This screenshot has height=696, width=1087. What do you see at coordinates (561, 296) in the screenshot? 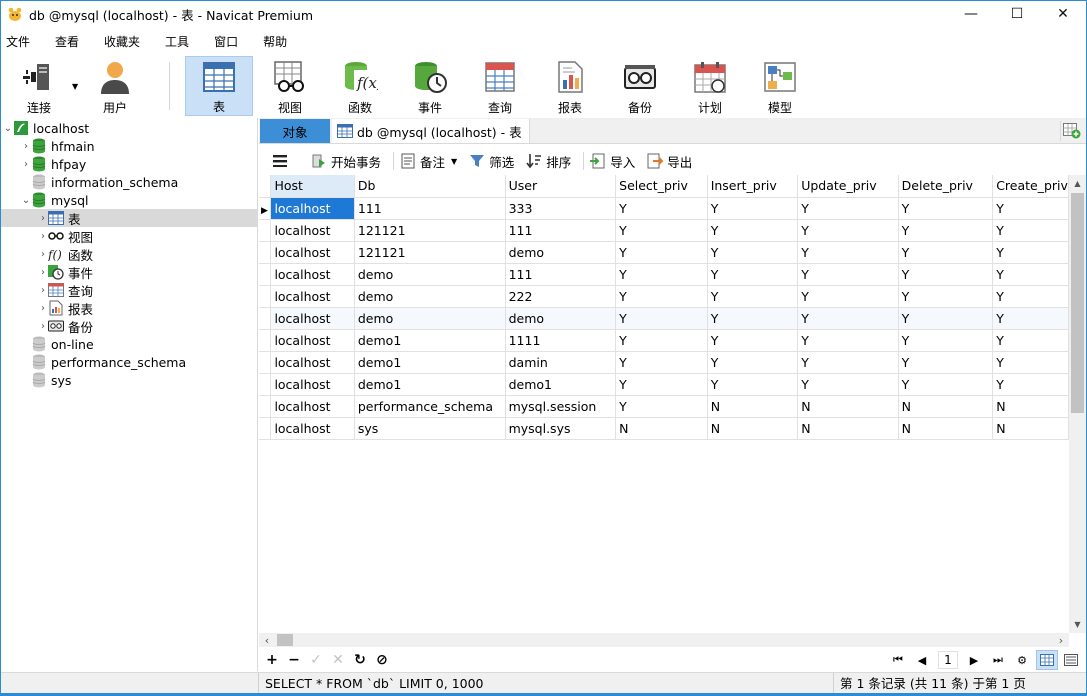
I see `table-cell: 222` at bounding box center [561, 296].